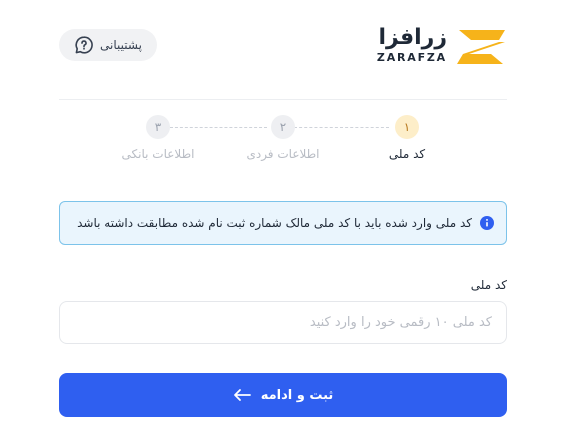  I want to click on support-button: پشتیبانی, so click(108, 45).